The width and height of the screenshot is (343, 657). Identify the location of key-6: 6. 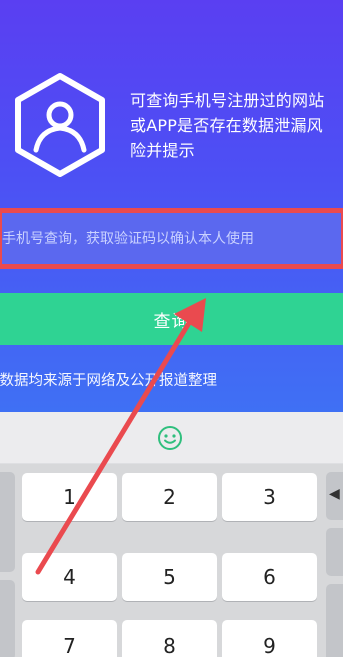
(269, 577).